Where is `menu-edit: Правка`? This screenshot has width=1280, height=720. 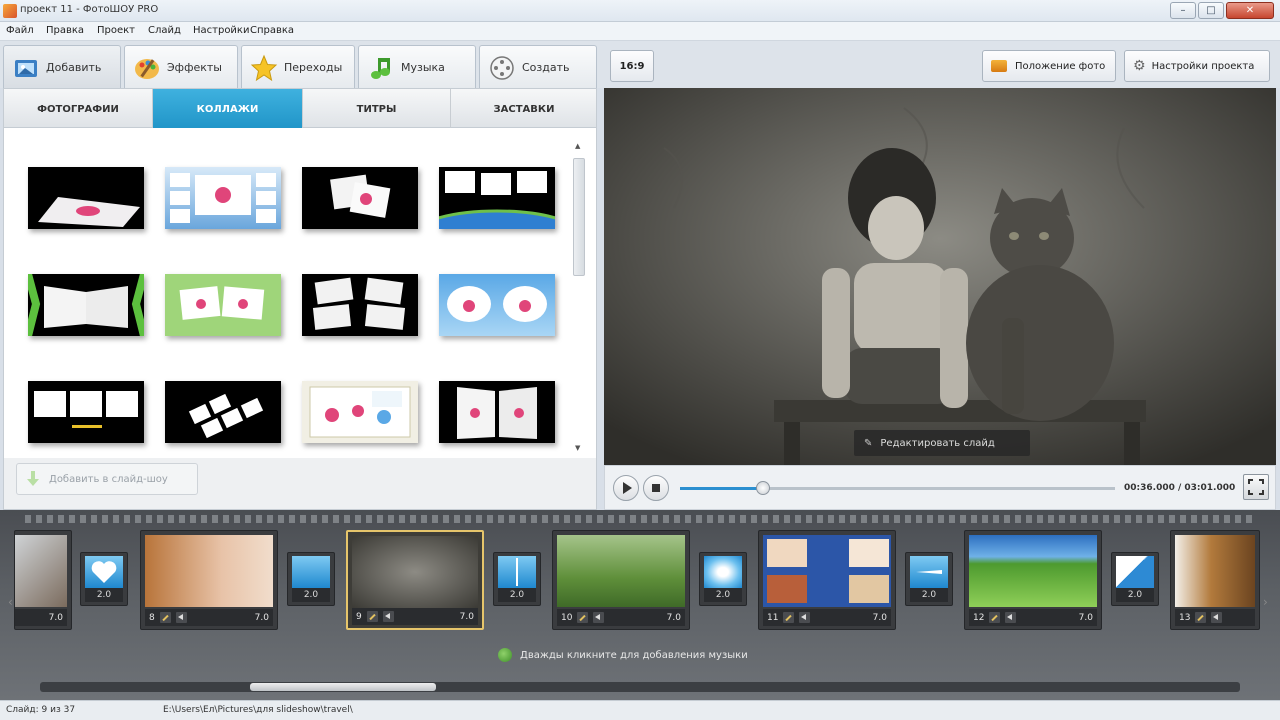
menu-edit: Правка is located at coordinates (65, 30).